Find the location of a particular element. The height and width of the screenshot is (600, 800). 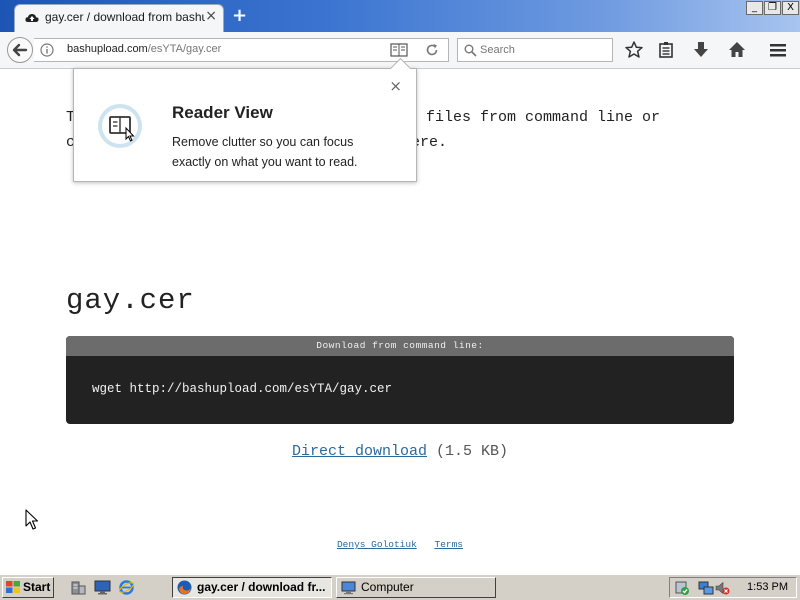

start-button: Start is located at coordinates (28, 587).